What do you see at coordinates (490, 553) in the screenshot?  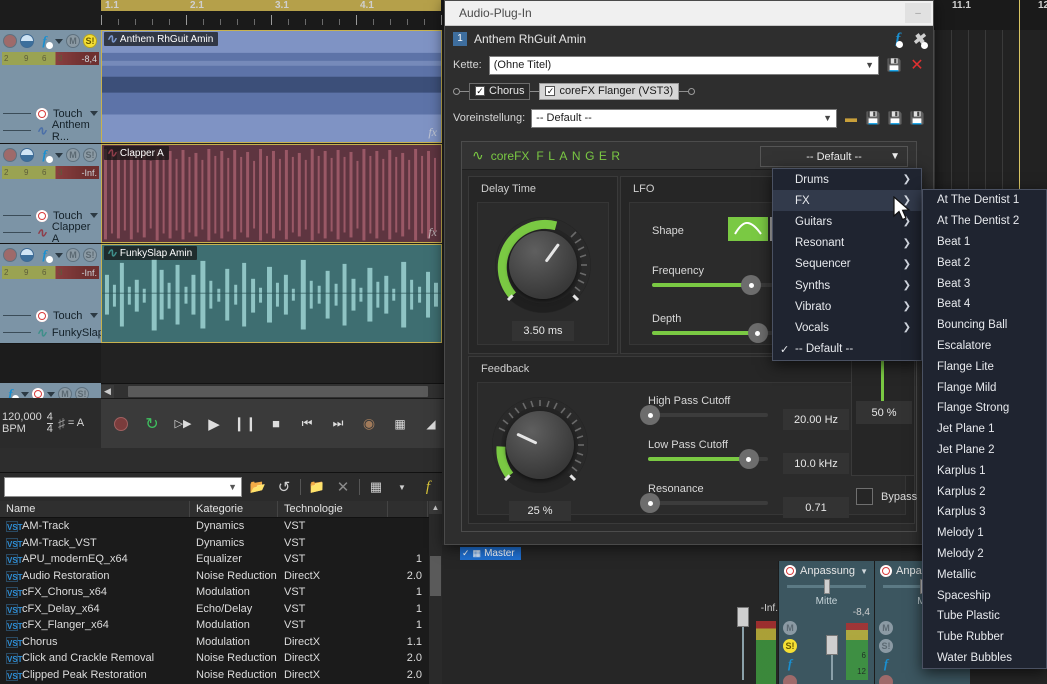 I see `master-tab: ✓ ▦ Master` at bounding box center [490, 553].